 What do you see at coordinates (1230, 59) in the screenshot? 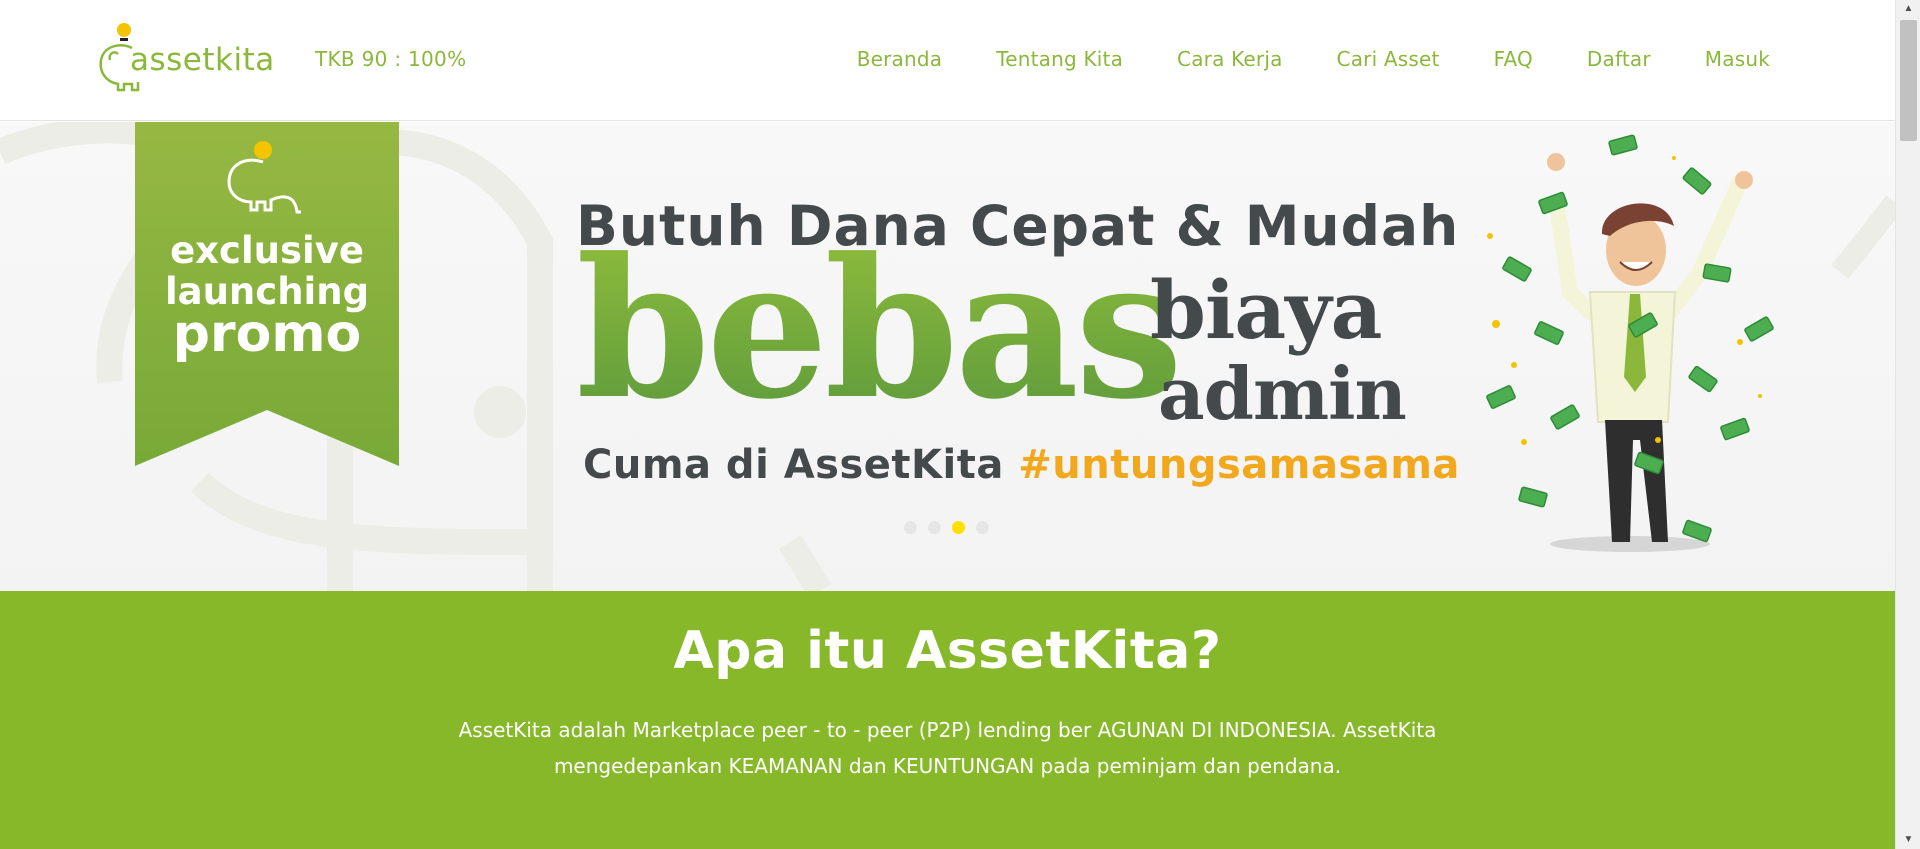
I see `nav-item-cara-kerja: Cara Kerja` at bounding box center [1230, 59].